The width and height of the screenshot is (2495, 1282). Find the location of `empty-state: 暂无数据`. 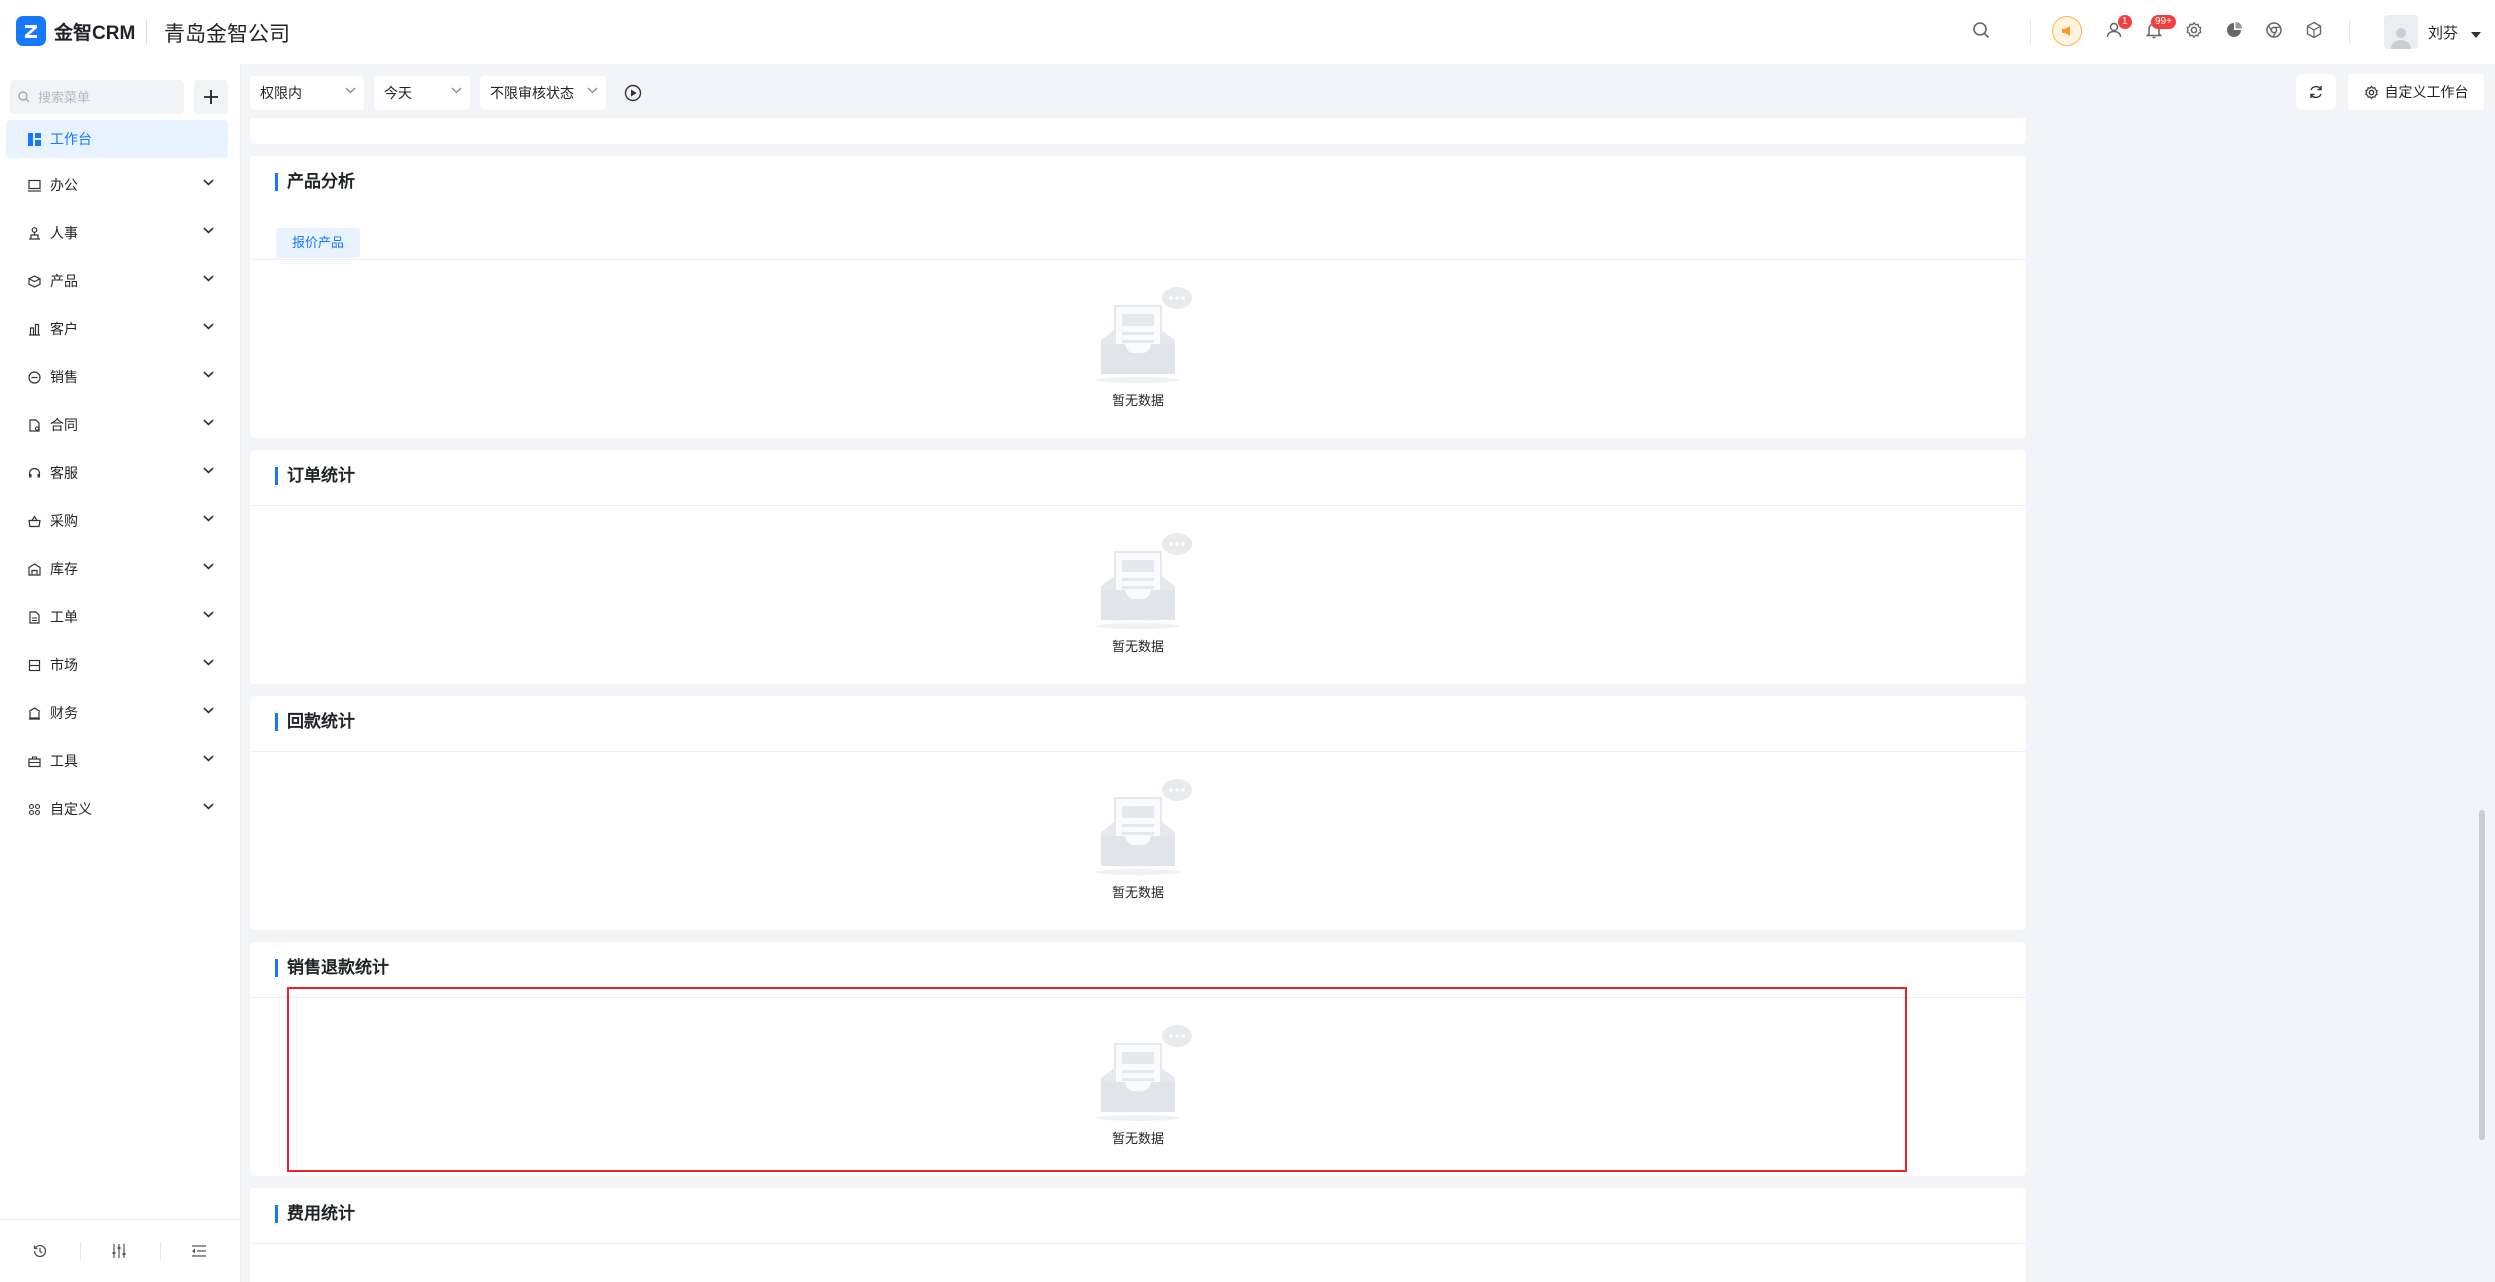

empty-state: 暂无数据 is located at coordinates (1138, 838).